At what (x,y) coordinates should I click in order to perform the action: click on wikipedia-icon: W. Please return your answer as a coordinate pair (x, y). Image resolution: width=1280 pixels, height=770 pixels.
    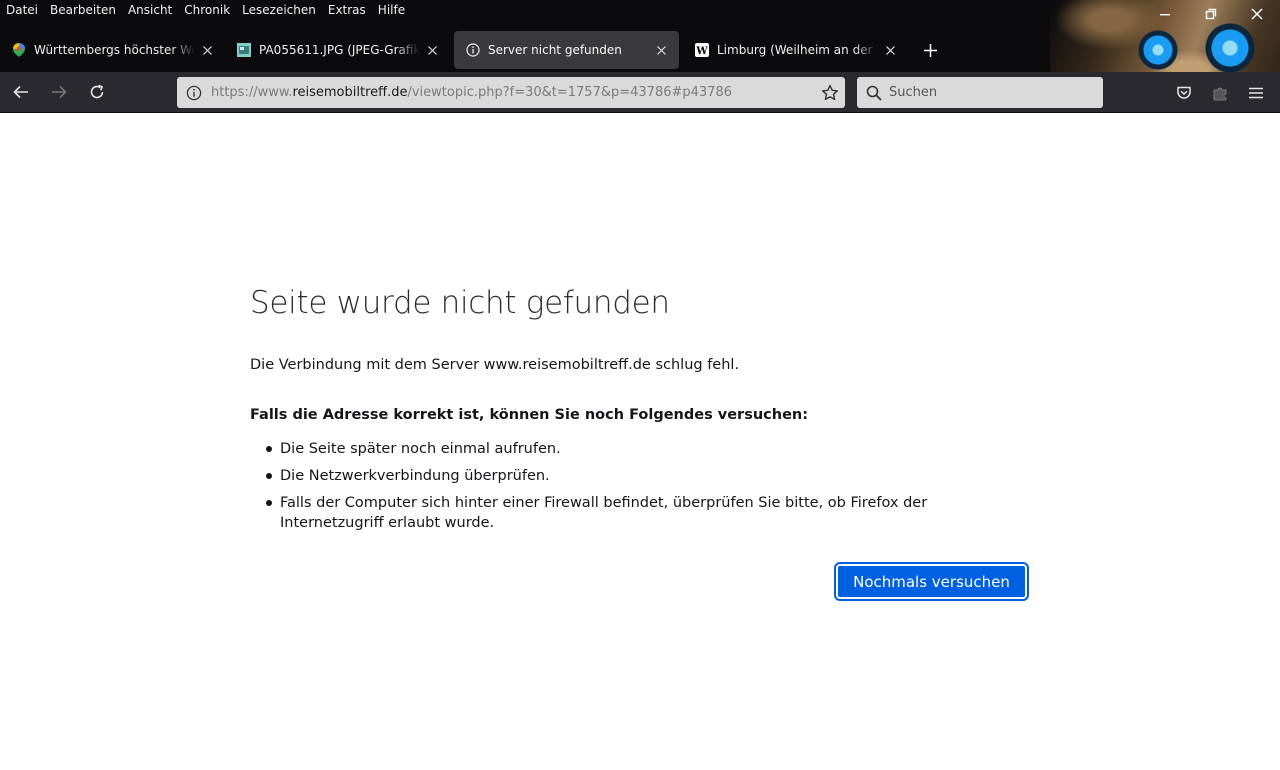
    Looking at the image, I should click on (702, 50).